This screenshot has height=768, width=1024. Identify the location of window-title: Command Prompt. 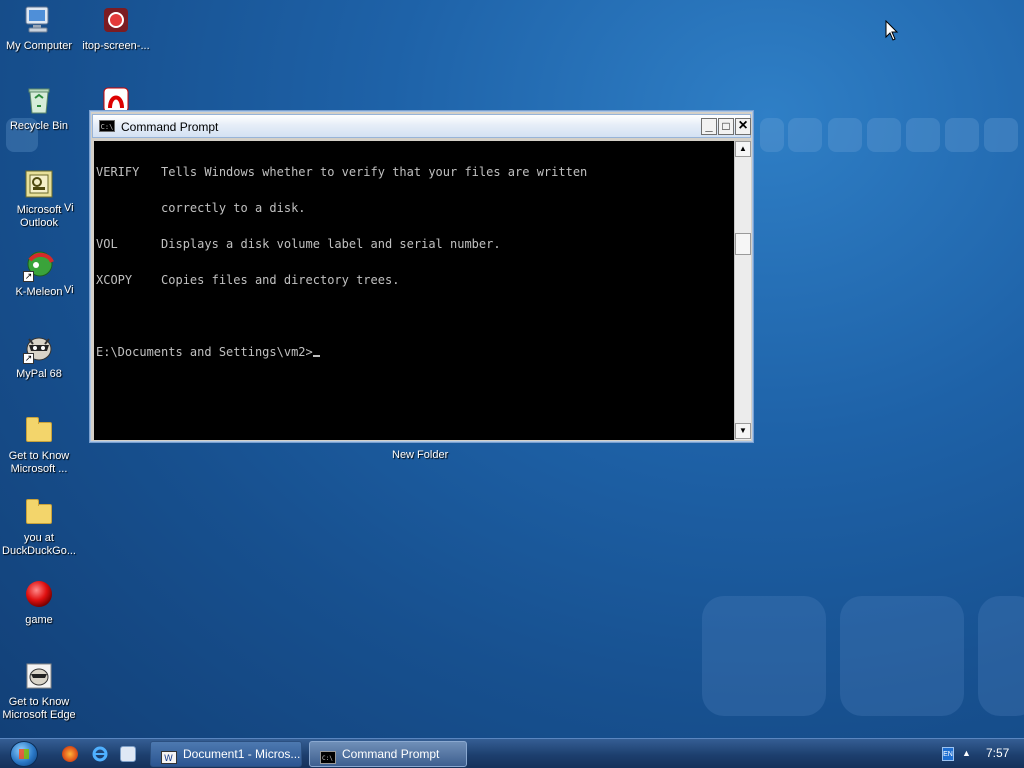
(170, 127).